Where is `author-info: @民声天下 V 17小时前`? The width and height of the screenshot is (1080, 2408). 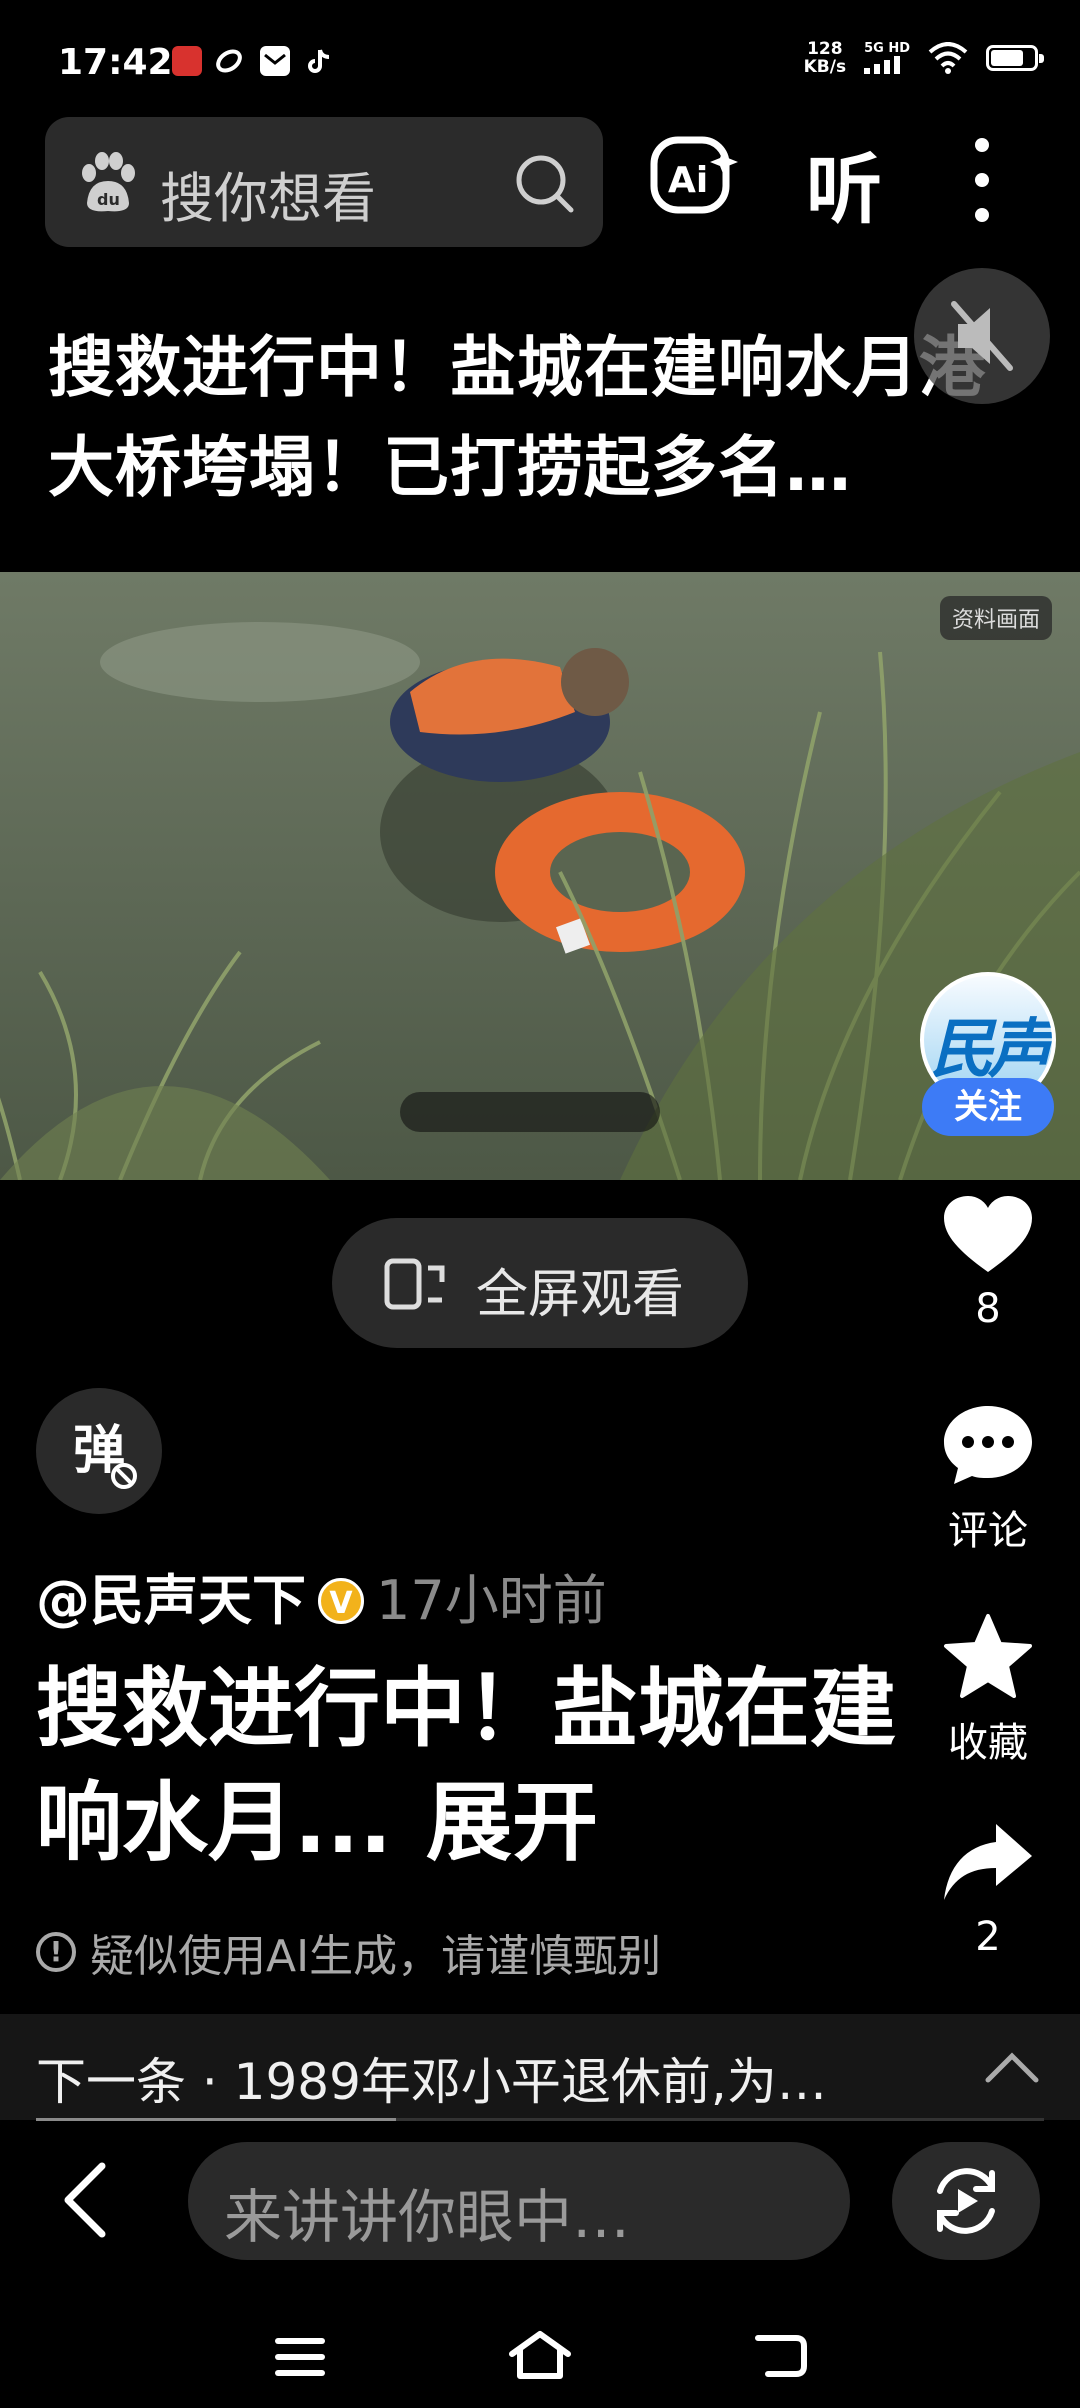
author-info: @民声天下 V 17小时前 is located at coordinates (321, 1595).